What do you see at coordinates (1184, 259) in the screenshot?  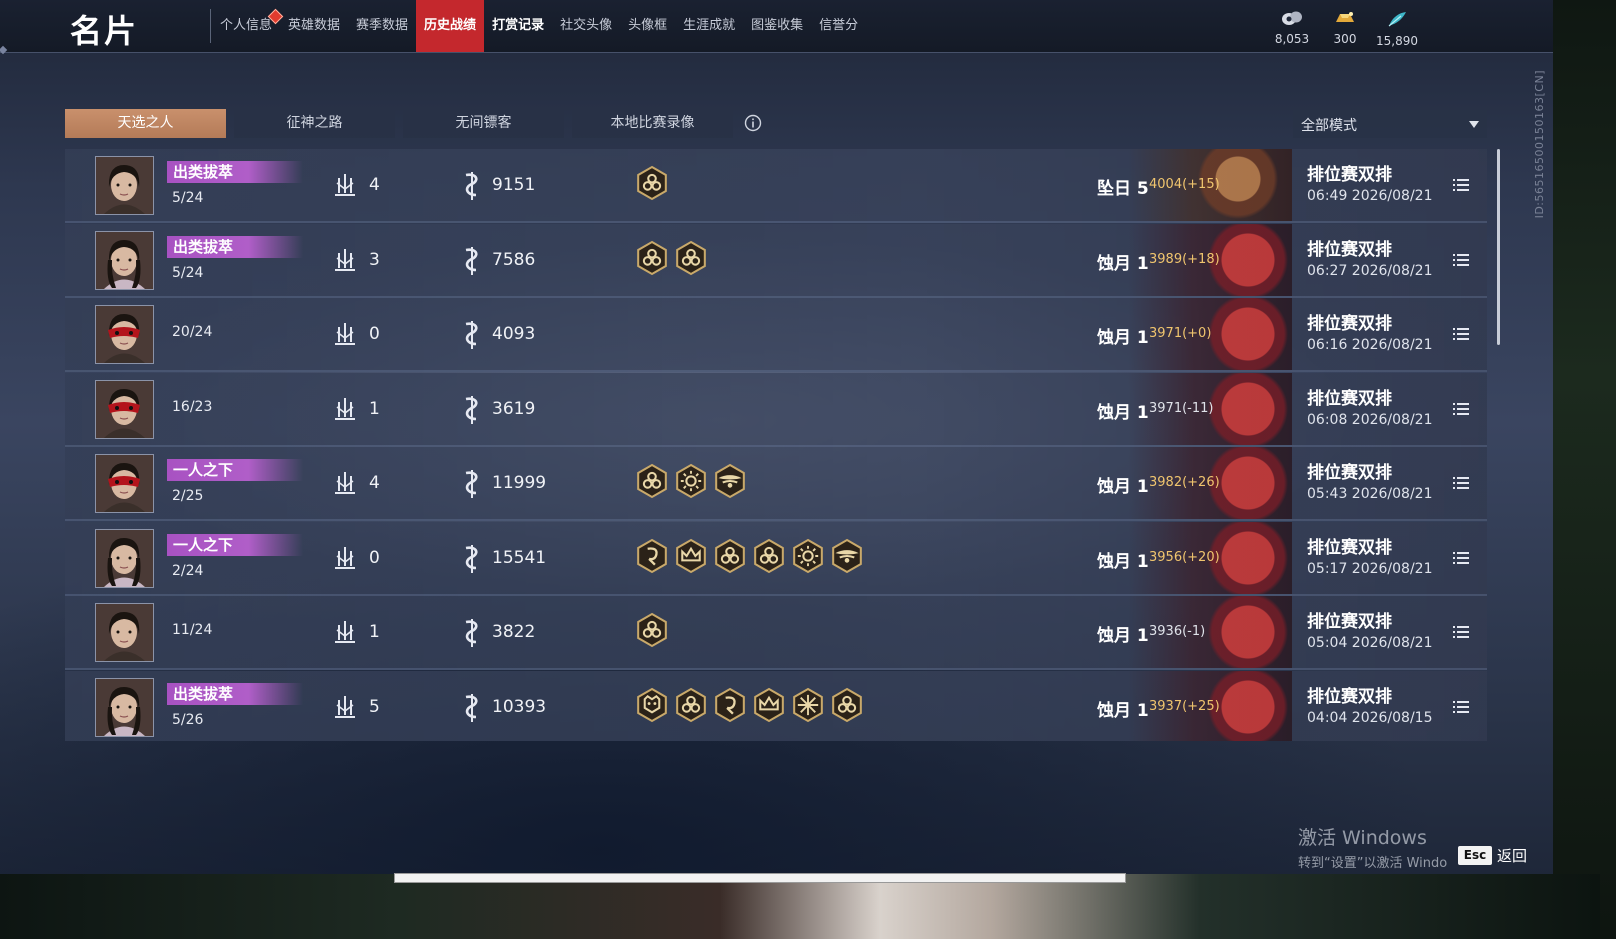 I see `rank-score: 3989(+18)` at bounding box center [1184, 259].